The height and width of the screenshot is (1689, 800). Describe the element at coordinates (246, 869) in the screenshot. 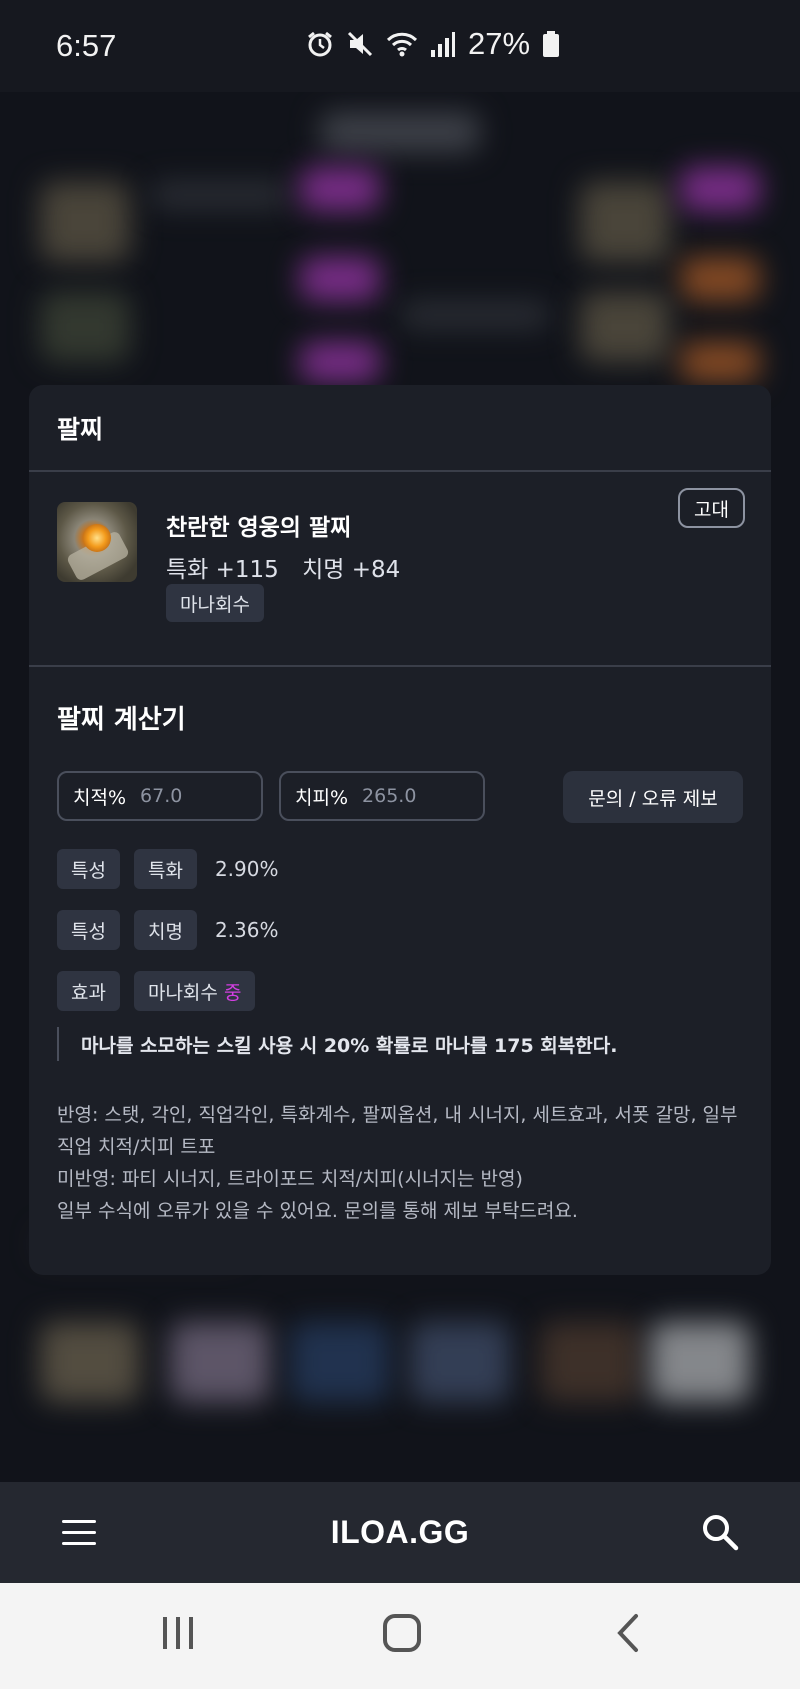

I see `row-value: 2.90%` at that location.